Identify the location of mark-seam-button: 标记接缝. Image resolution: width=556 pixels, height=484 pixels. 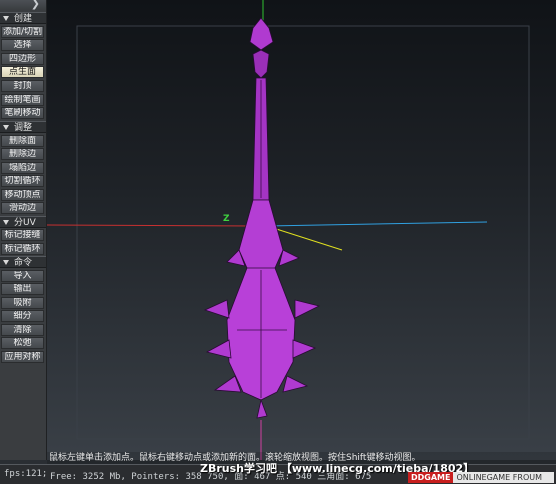
(22, 235).